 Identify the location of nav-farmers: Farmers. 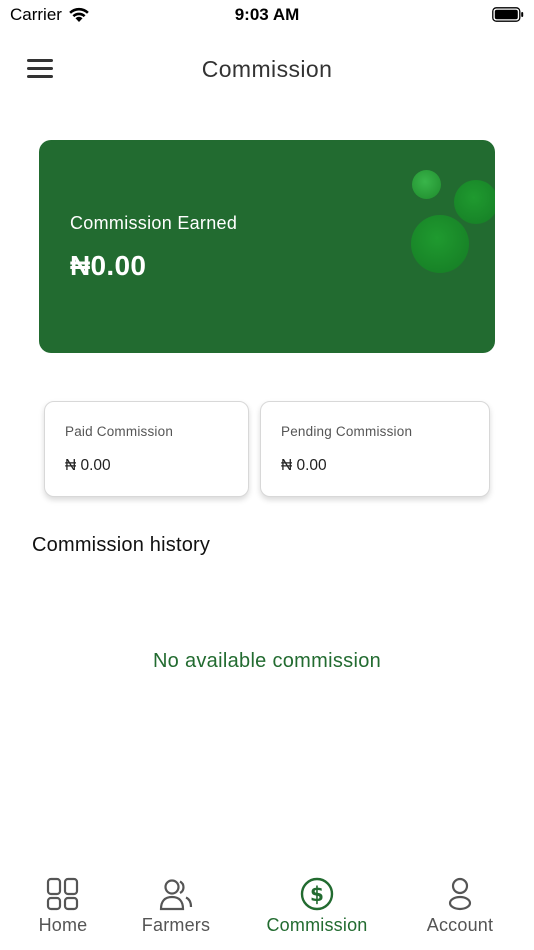
(176, 906).